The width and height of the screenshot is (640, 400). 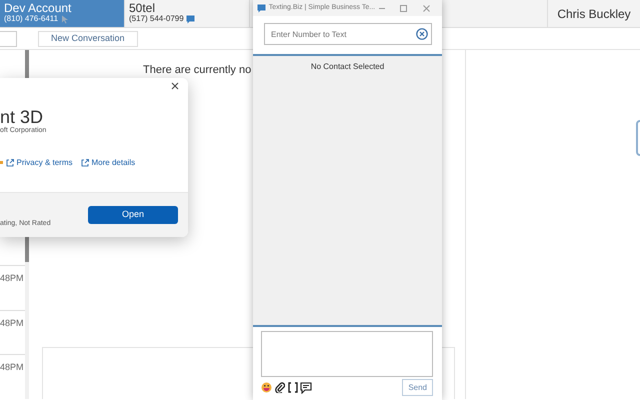 I want to click on send-button: Send, so click(x=417, y=387).